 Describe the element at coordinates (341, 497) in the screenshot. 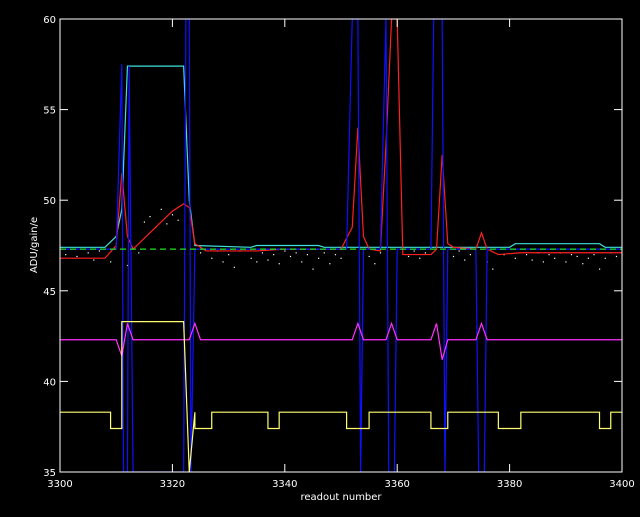

I see `x-axis-label: readout number` at that location.